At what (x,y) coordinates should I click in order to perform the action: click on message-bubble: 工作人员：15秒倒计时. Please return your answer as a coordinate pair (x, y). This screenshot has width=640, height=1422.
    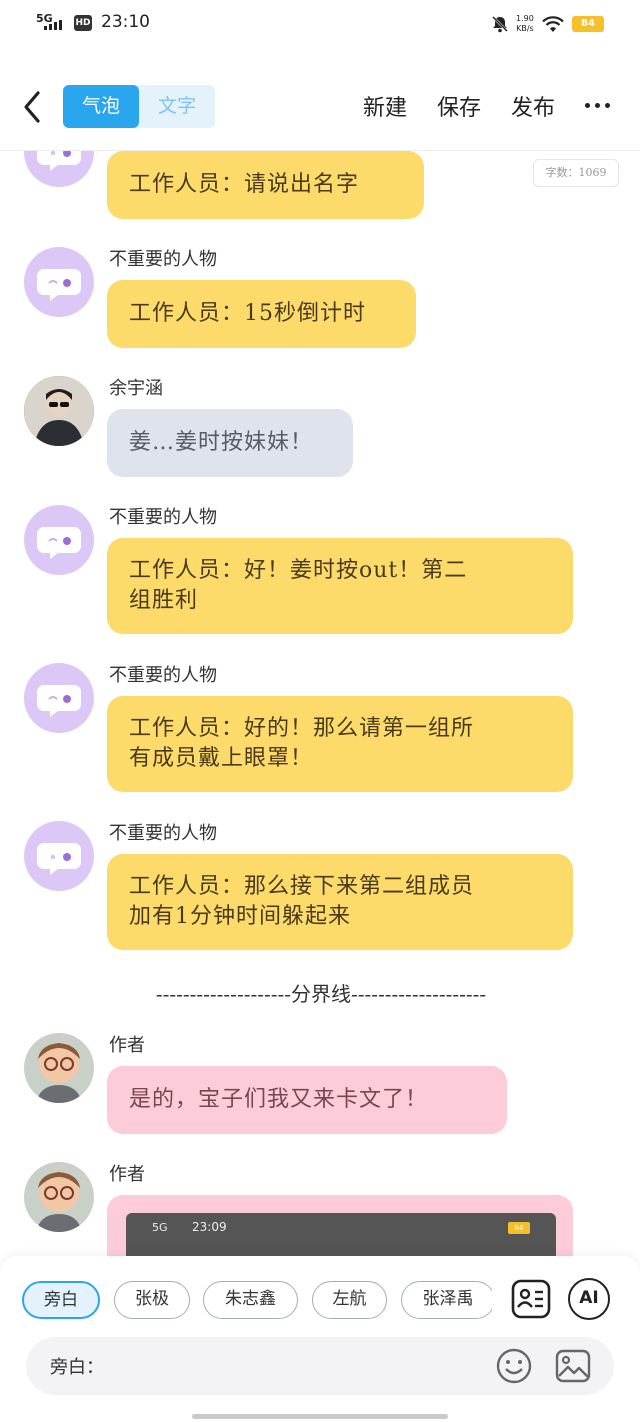
    Looking at the image, I should click on (261, 314).